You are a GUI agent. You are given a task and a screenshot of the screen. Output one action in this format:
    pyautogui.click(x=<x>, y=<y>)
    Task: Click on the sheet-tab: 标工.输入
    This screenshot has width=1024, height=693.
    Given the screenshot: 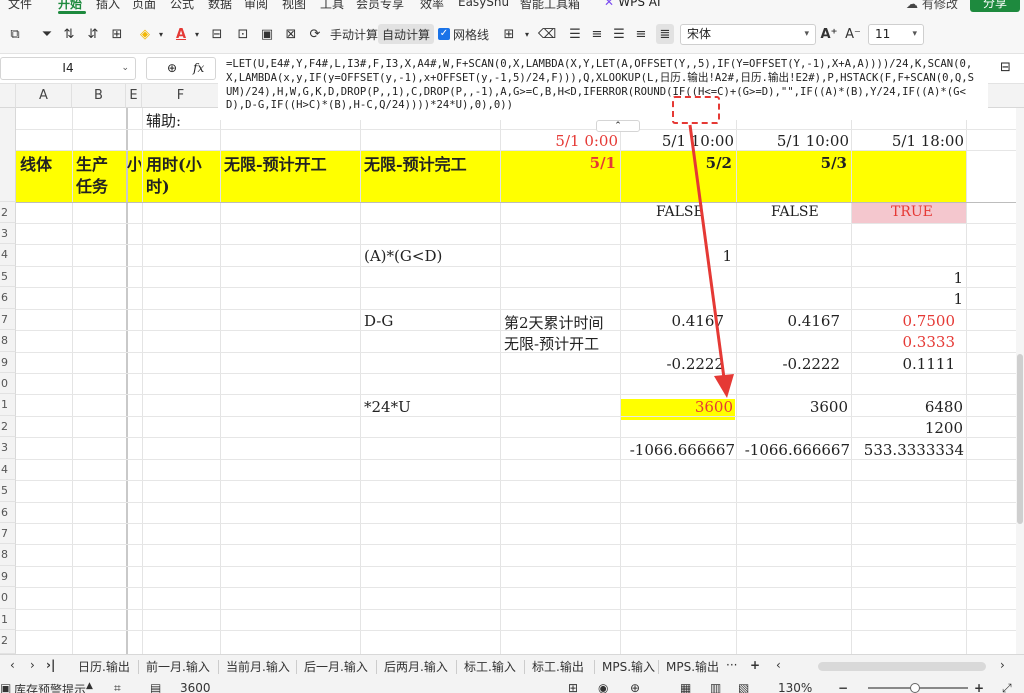 What is the action you would take?
    pyautogui.click(x=490, y=667)
    